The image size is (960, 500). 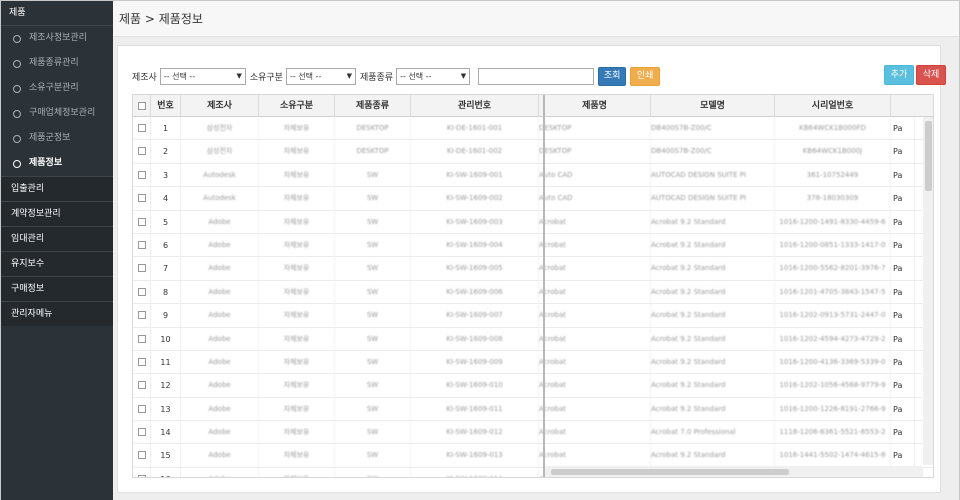 I want to click on cell-no: 5, so click(x=166, y=222).